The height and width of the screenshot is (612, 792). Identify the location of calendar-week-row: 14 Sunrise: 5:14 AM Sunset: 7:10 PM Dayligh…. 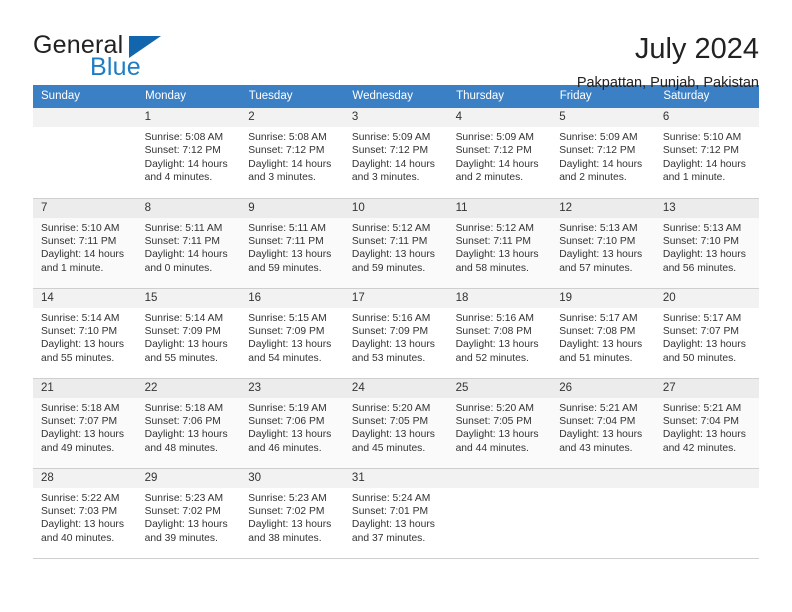
(396, 333).